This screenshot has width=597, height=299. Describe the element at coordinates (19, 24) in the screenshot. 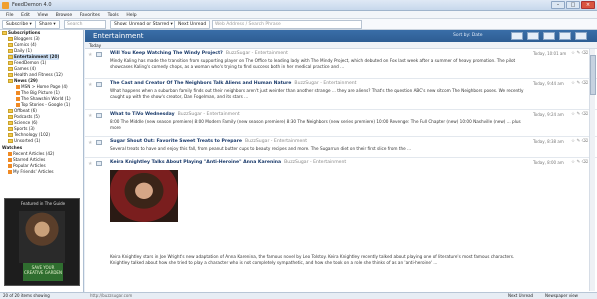

I see `subscribe-button: Subscribe ▾` at that location.